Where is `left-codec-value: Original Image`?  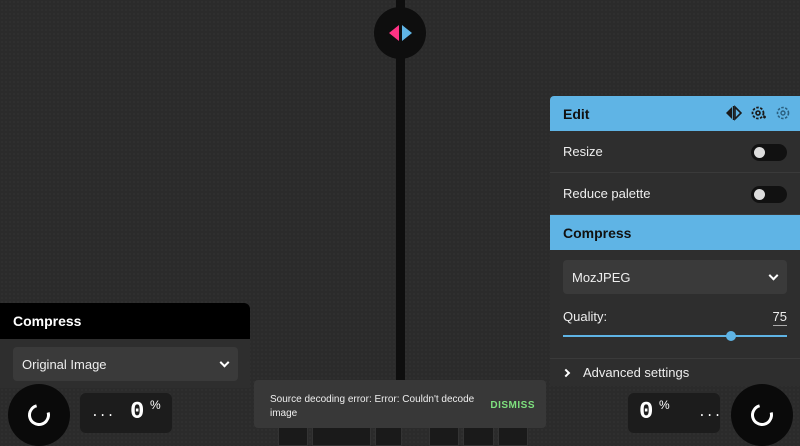
left-codec-value: Original Image is located at coordinates (64, 364).